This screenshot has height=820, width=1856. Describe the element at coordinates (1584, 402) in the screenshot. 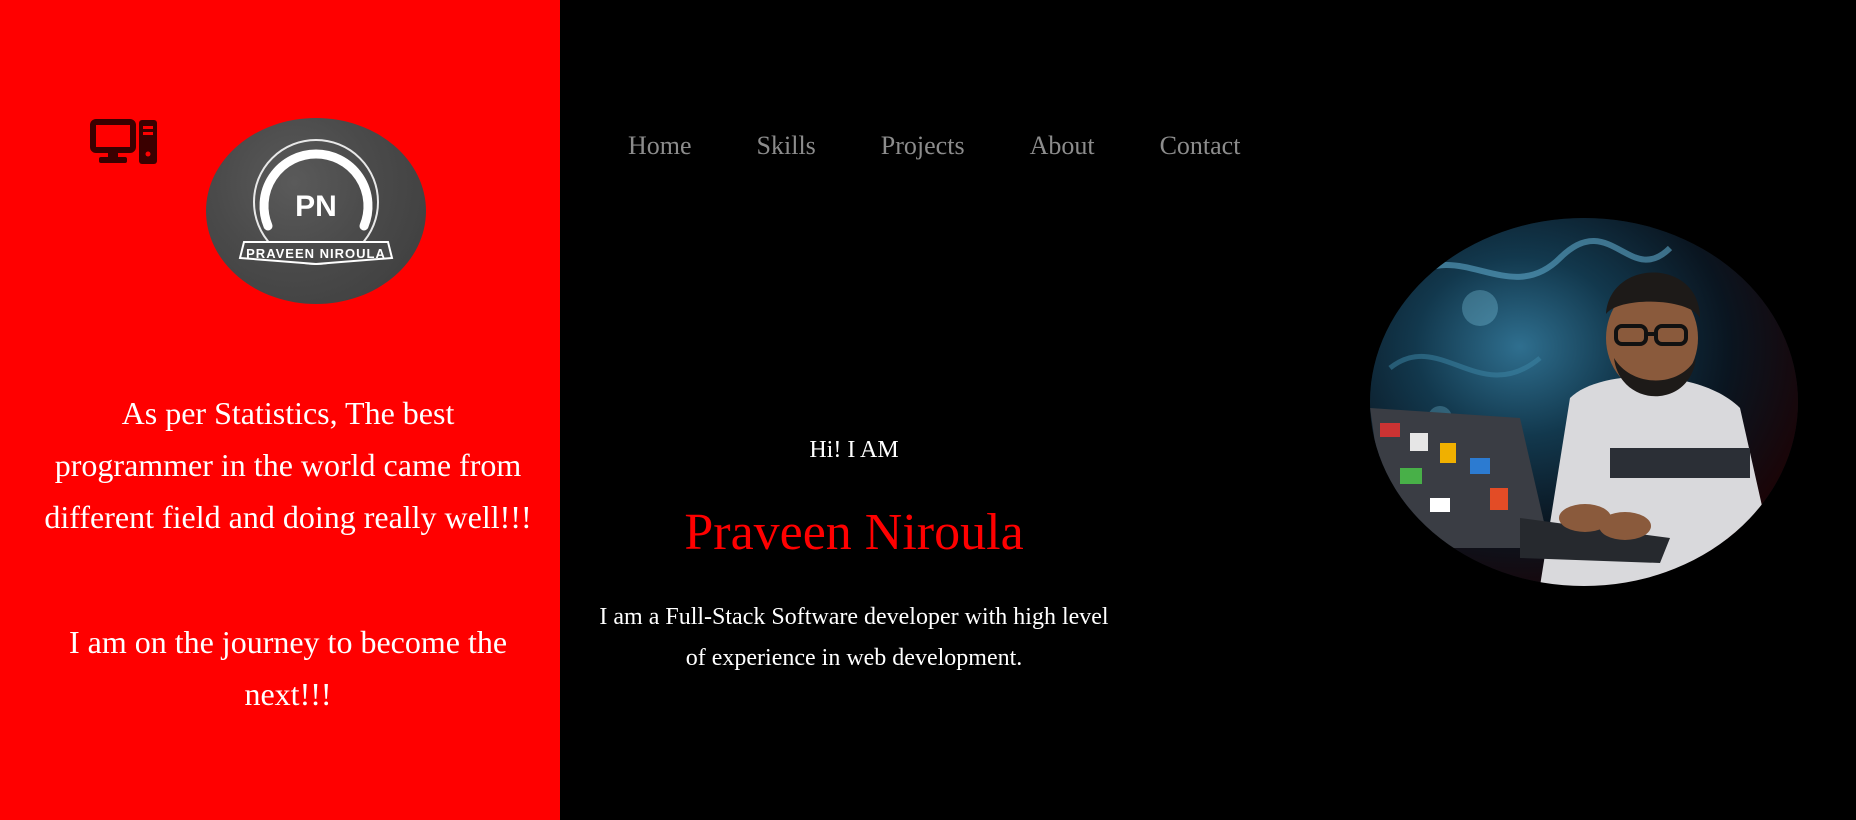

I see `profile-photo` at that location.